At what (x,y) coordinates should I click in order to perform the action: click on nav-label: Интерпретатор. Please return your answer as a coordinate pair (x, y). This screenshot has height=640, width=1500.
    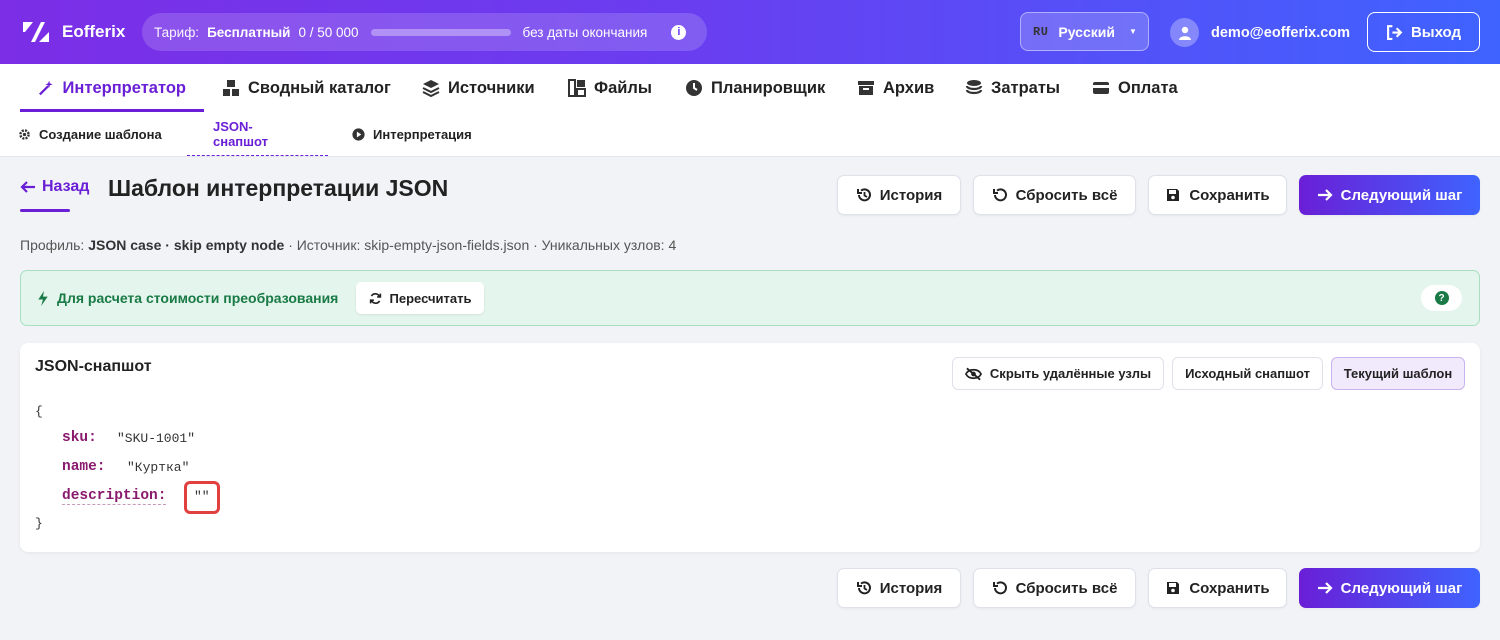
    Looking at the image, I should click on (124, 87).